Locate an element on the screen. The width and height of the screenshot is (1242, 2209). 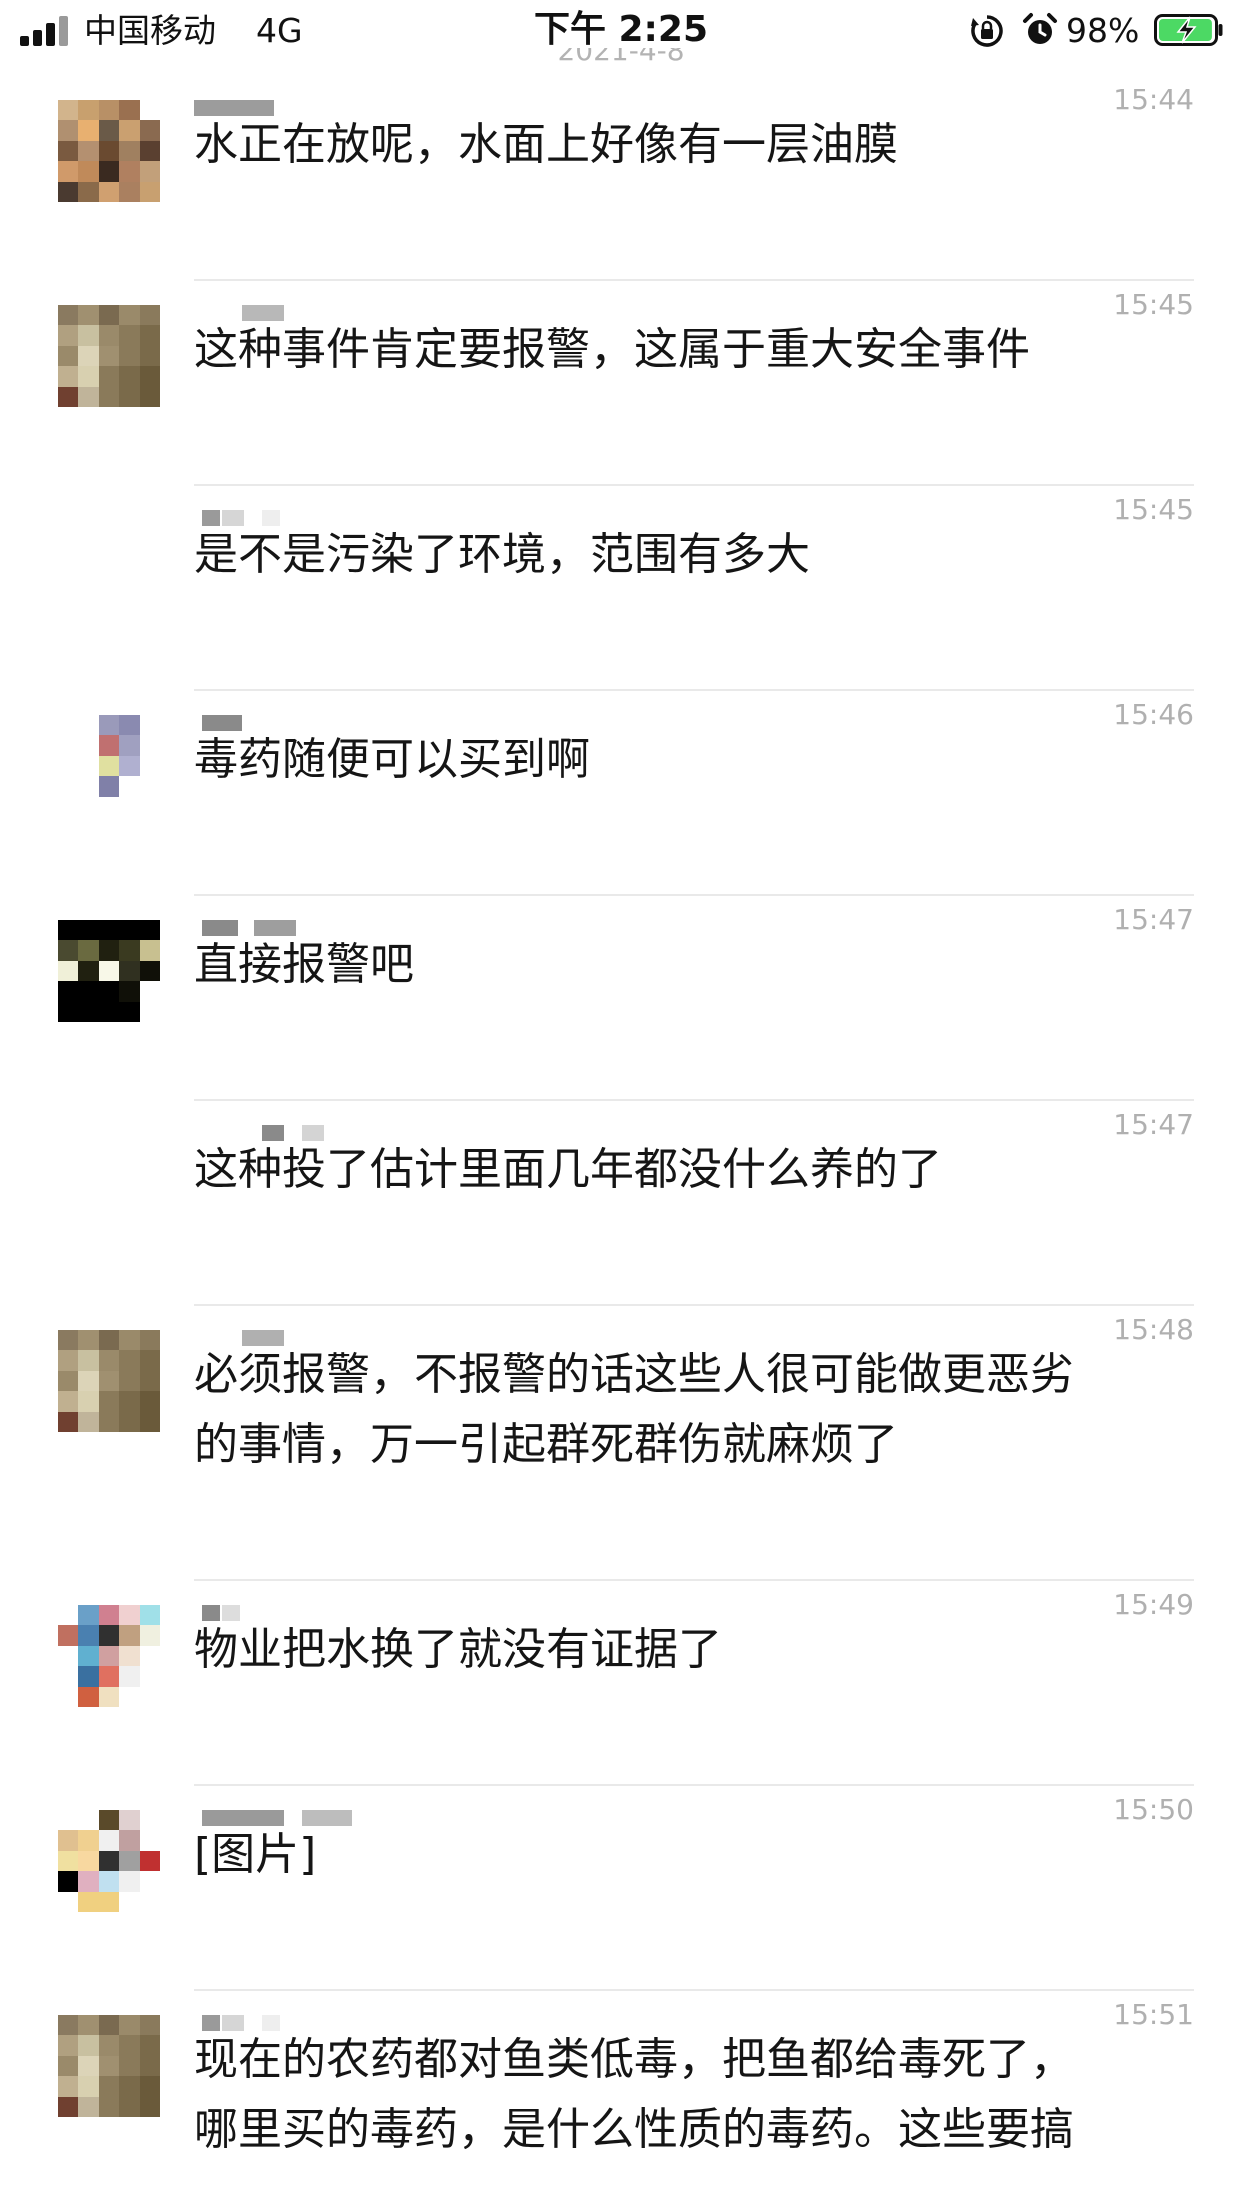
message-text: 毒药随便可以买到啊 is located at coordinates (392, 759).